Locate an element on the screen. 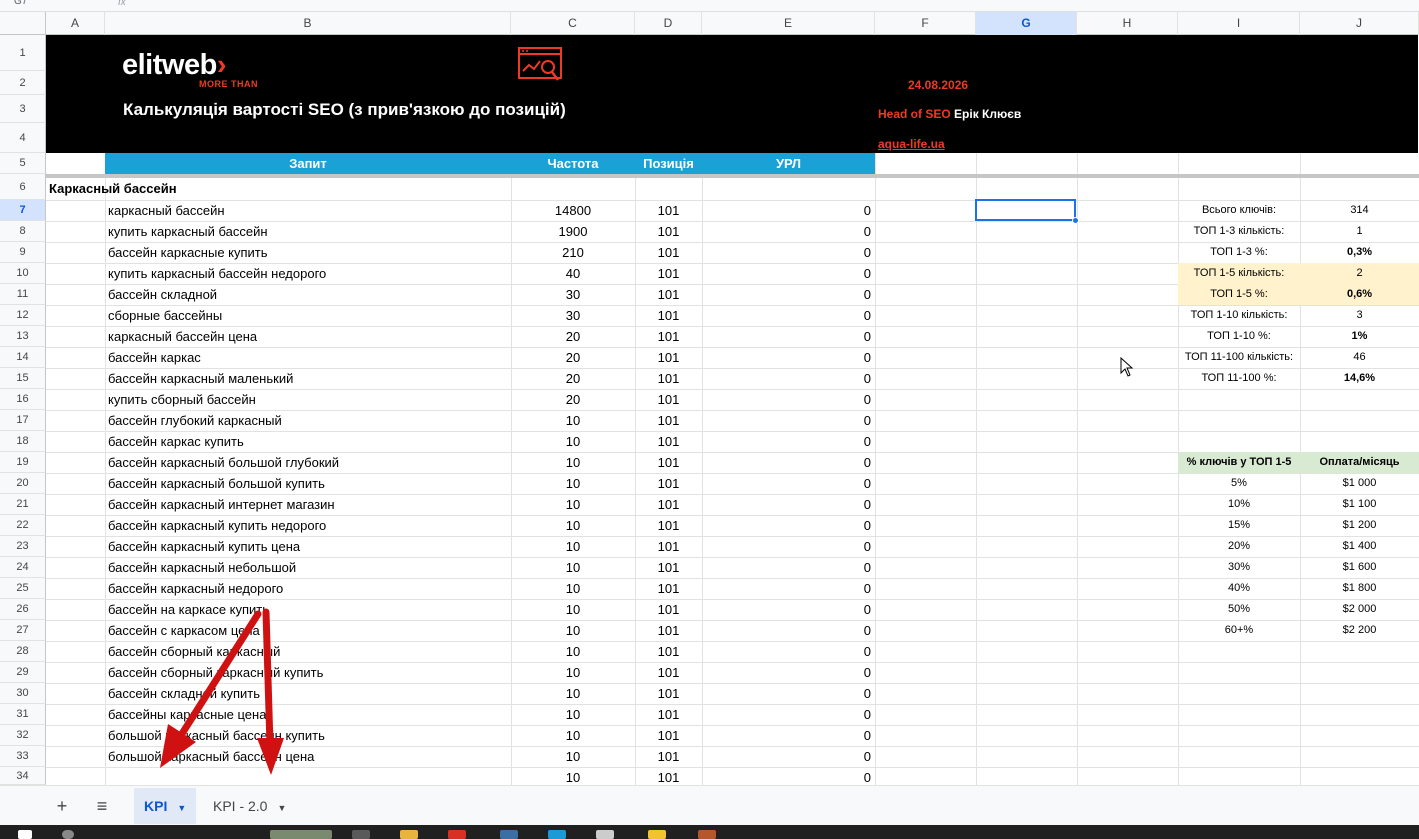  pricing-pct-cell: 40% is located at coordinates (1239, 588).